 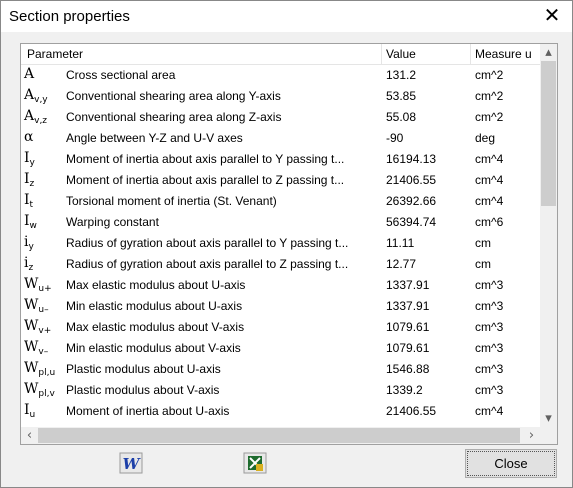 I want to click on parameter-symbol: Iy, so click(x=29, y=159).